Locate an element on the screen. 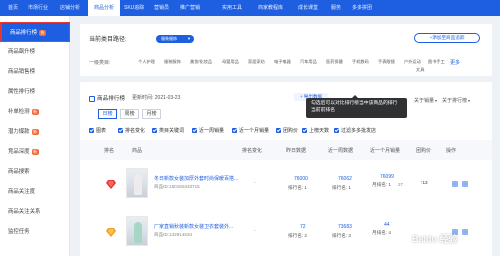 The width and height of the screenshot is (500, 256). category-option: 电子电器 is located at coordinates (282, 62).